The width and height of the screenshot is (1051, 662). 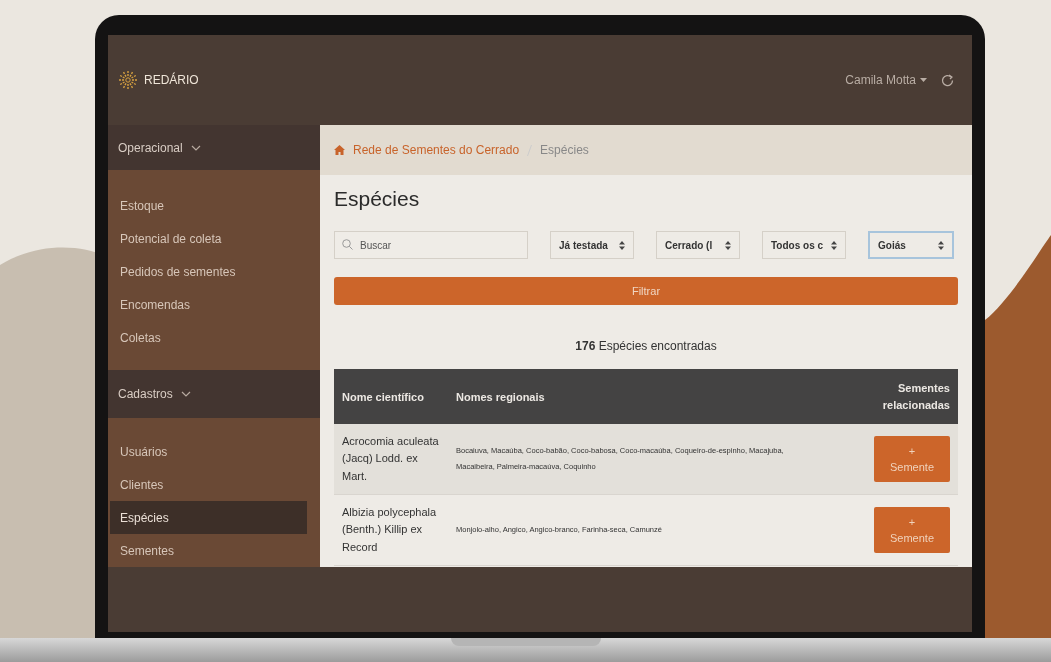 What do you see at coordinates (208, 304) in the screenshot?
I see `sidebar-item: Encomendas` at bounding box center [208, 304].